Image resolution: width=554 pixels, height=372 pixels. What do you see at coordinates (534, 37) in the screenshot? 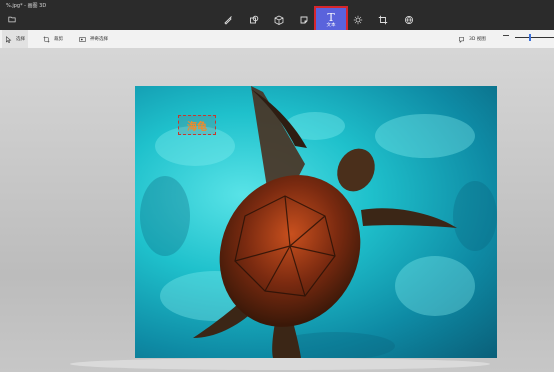
I see `zoom-slider` at bounding box center [534, 37].